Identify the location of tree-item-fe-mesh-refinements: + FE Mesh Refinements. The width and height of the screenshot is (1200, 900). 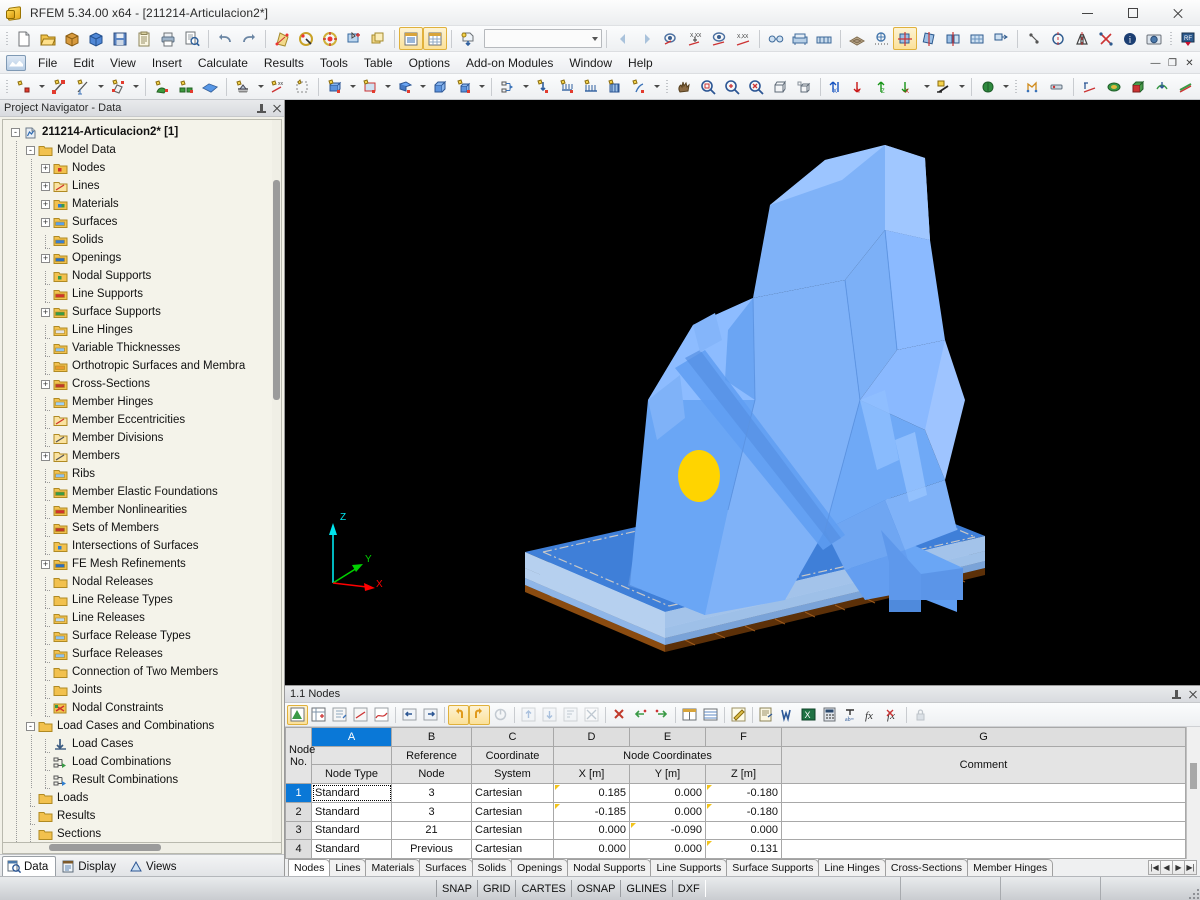
(142, 564).